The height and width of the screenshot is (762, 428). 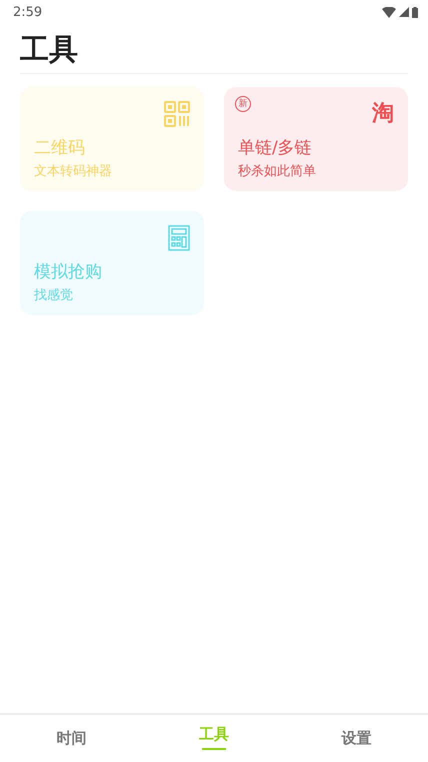 What do you see at coordinates (356, 738) in the screenshot?
I see `nav-tab: 设置` at bounding box center [356, 738].